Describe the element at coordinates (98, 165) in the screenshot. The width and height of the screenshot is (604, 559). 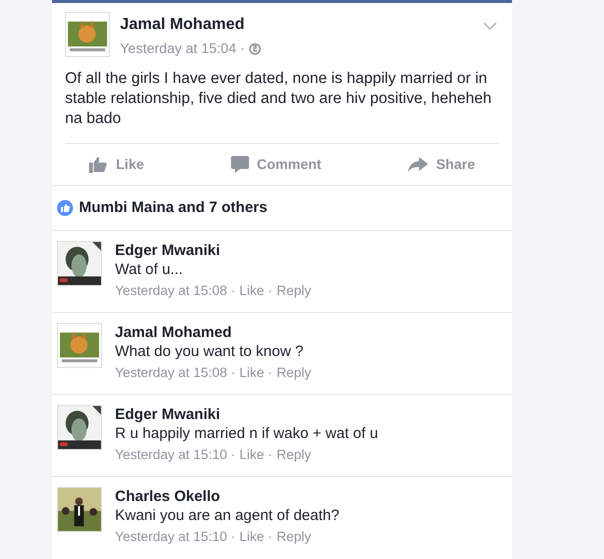
I see `thumbs-up-icon` at that location.